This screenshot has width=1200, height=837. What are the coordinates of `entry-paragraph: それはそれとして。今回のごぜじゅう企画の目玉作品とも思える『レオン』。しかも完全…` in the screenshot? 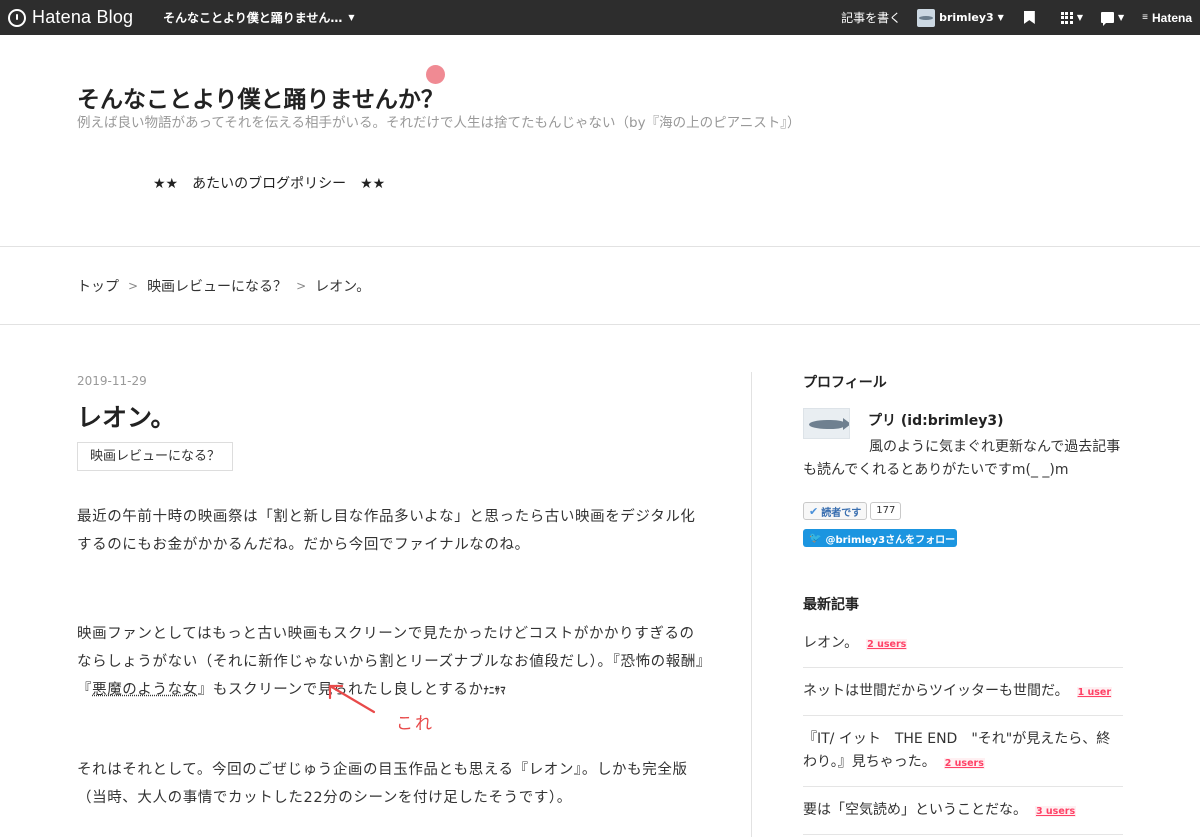 It's located at (382, 784).